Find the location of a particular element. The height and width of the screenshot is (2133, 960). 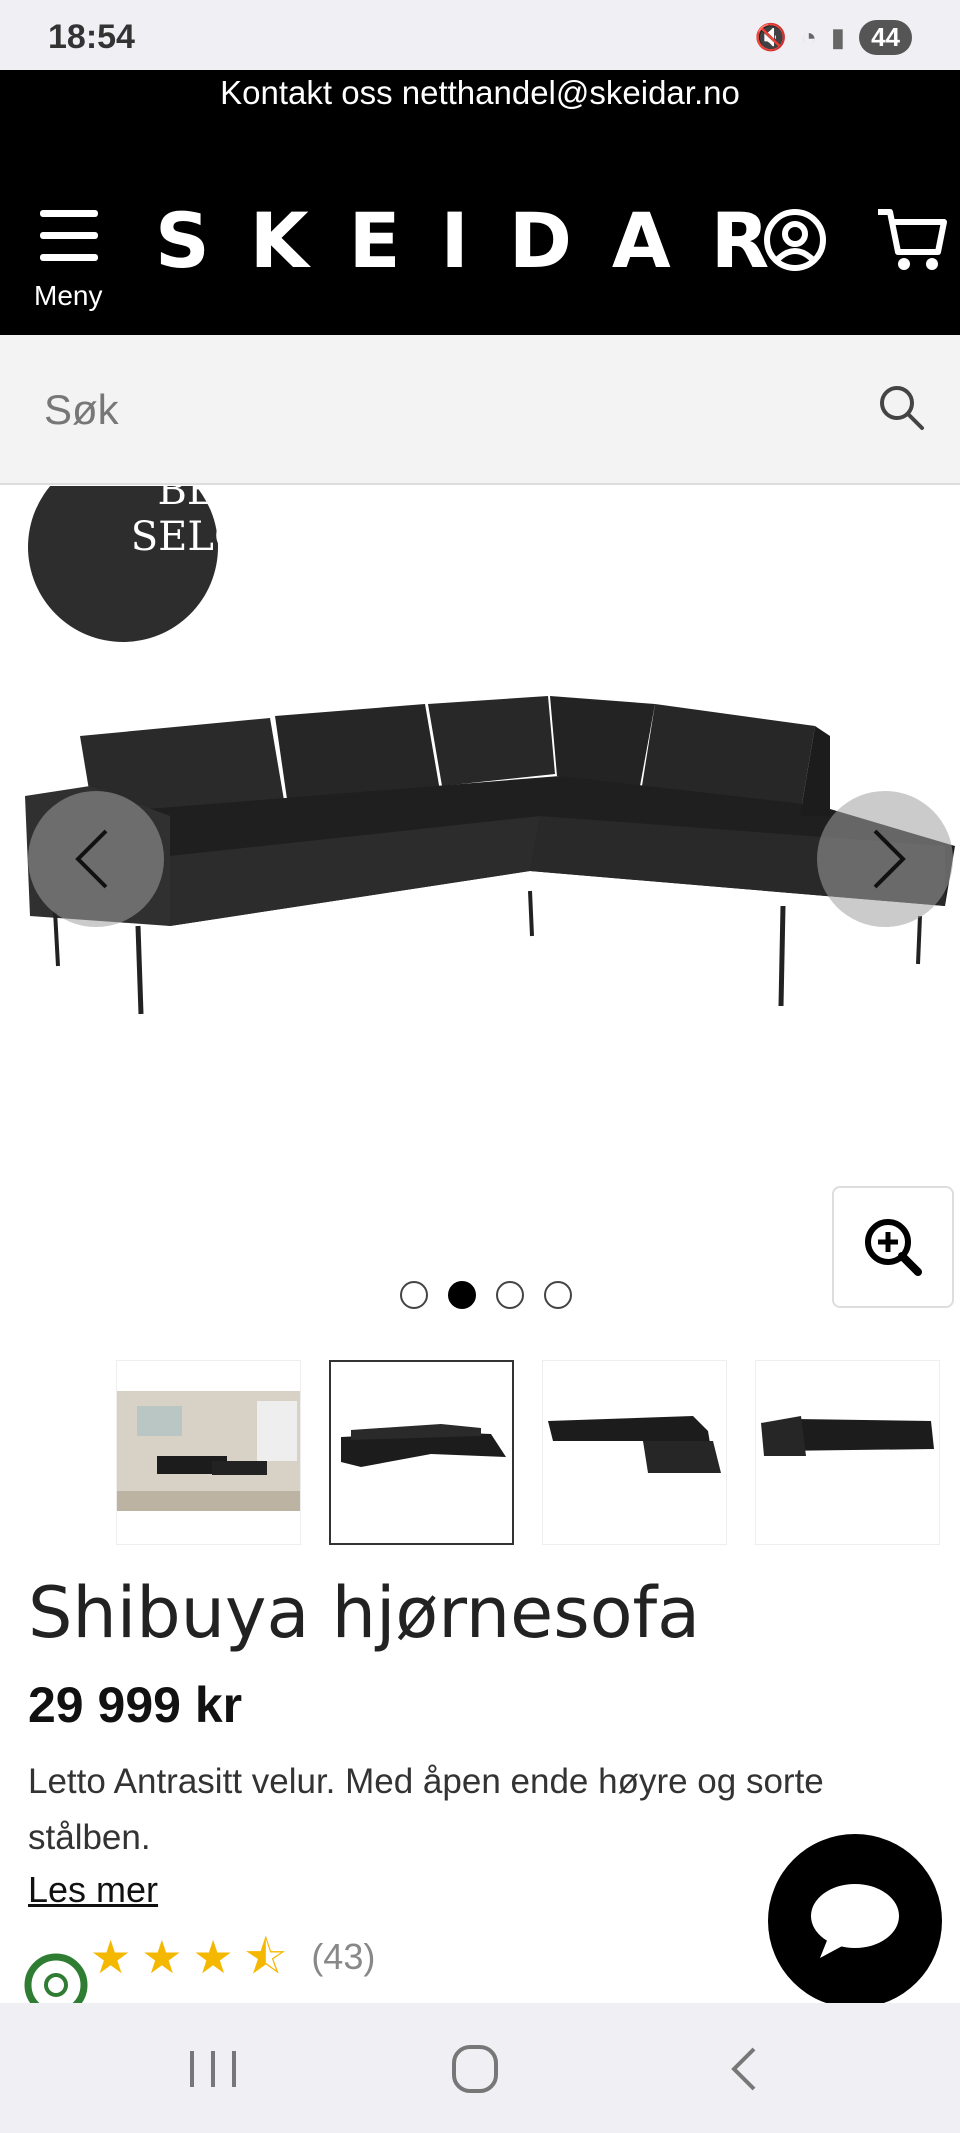

system-nav-bar is located at coordinates (480, 2068).